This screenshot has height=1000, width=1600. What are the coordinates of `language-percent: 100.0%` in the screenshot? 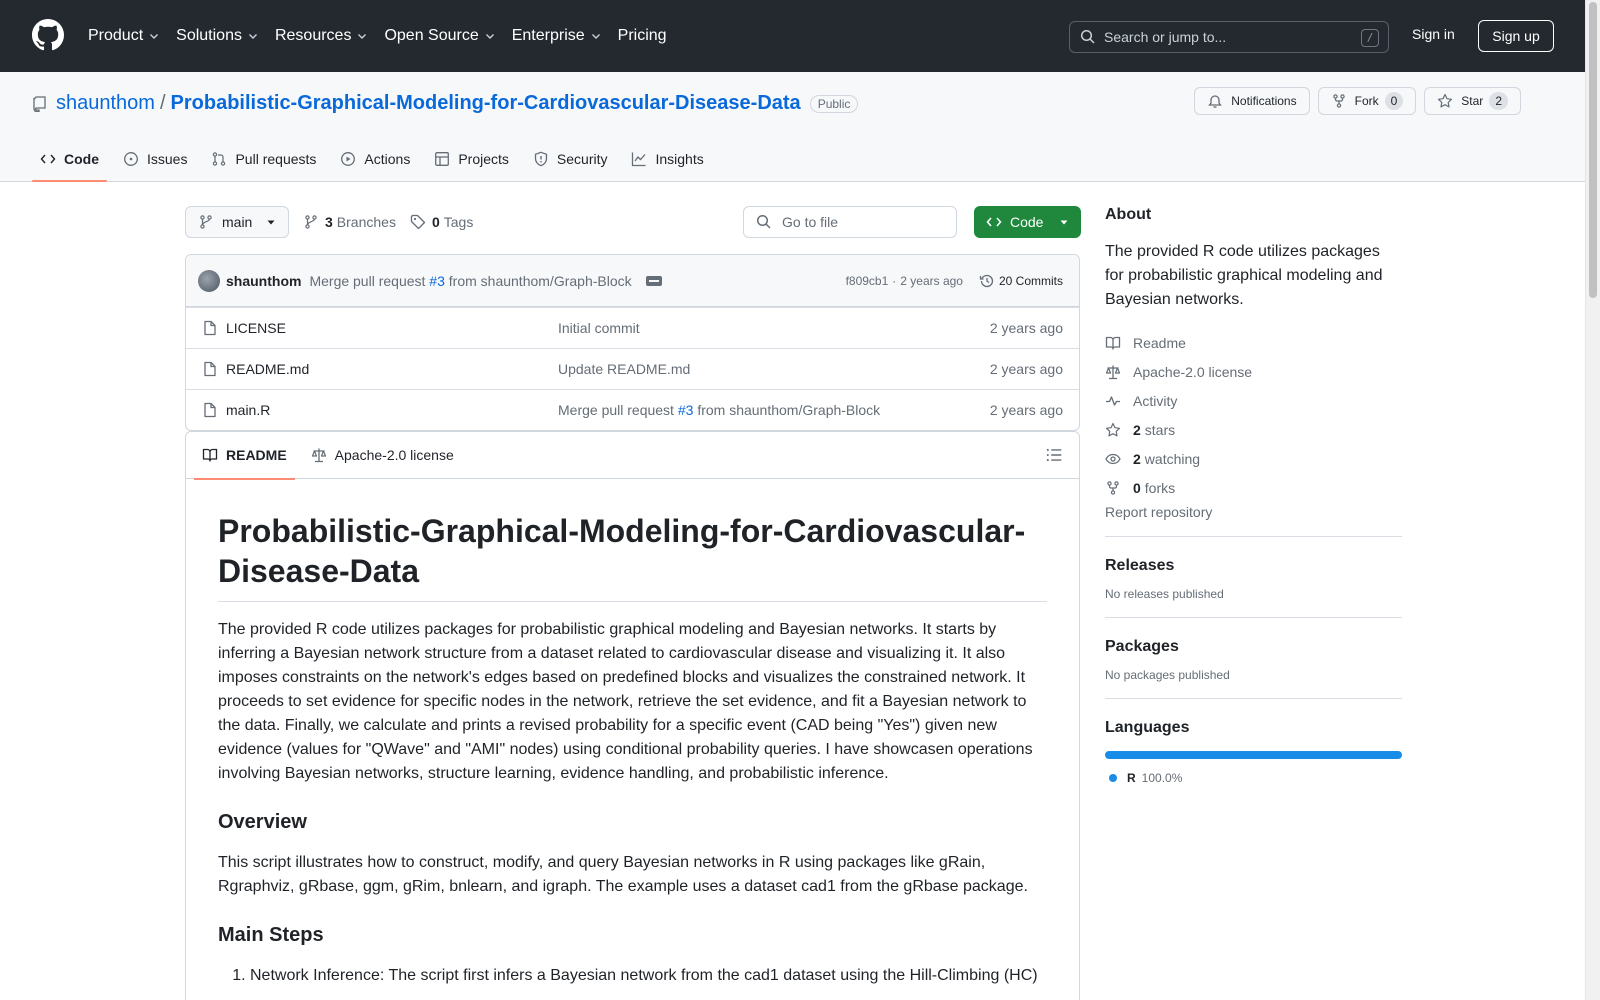 It's located at (1162, 778).